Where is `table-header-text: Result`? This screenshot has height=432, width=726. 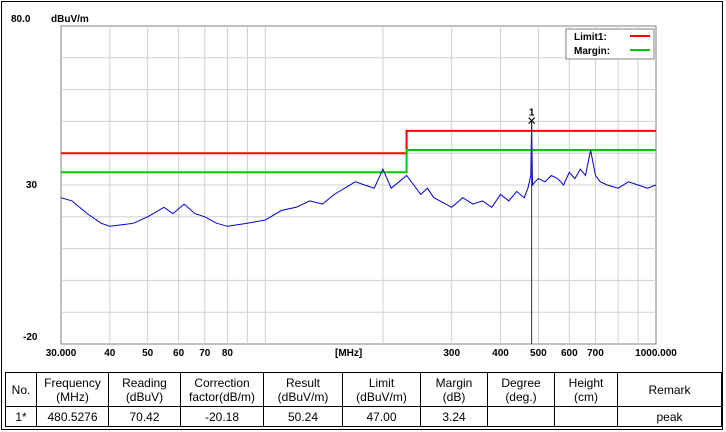
table-header-text: Result is located at coordinates (302, 382).